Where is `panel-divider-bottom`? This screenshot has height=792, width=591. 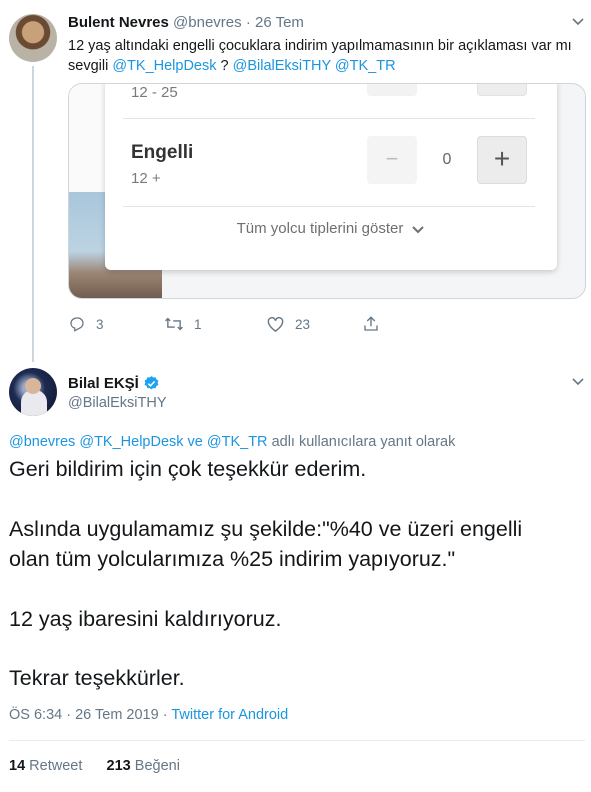 panel-divider-bottom is located at coordinates (329, 206).